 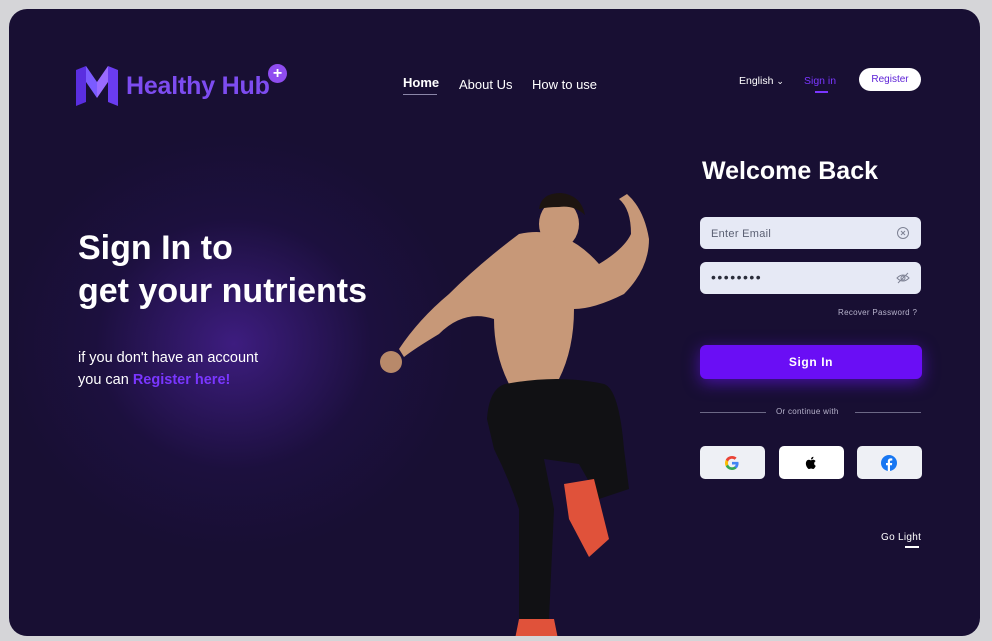 I want to click on recover-password-link: Recover Password ?, so click(x=877, y=312).